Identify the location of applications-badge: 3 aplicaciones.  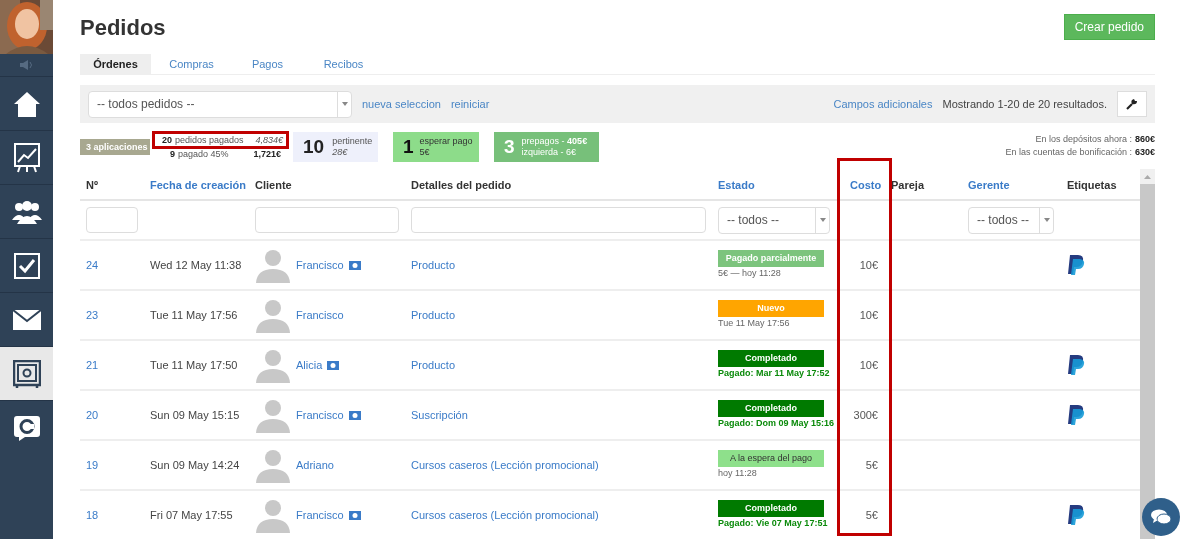
(115, 147).